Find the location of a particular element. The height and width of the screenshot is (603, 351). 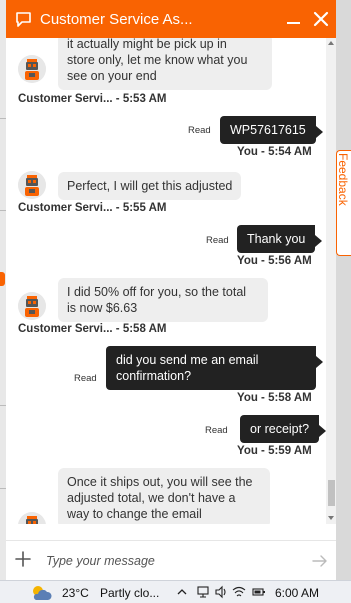

feedback-tab: Feedback is located at coordinates (343, 203).